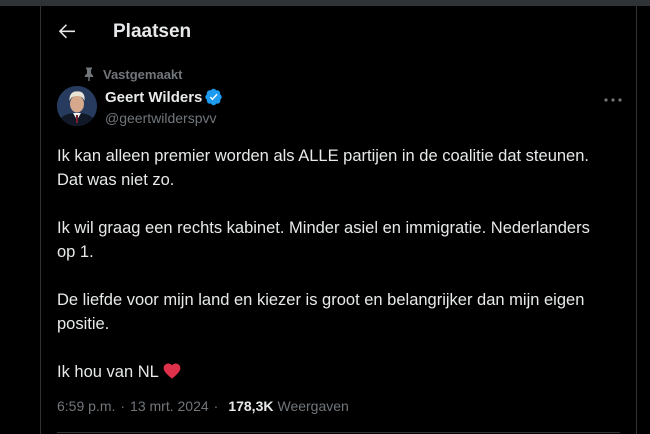 The width and height of the screenshot is (650, 434). What do you see at coordinates (313, 406) in the screenshot?
I see `views-label: Weergaven` at bounding box center [313, 406].